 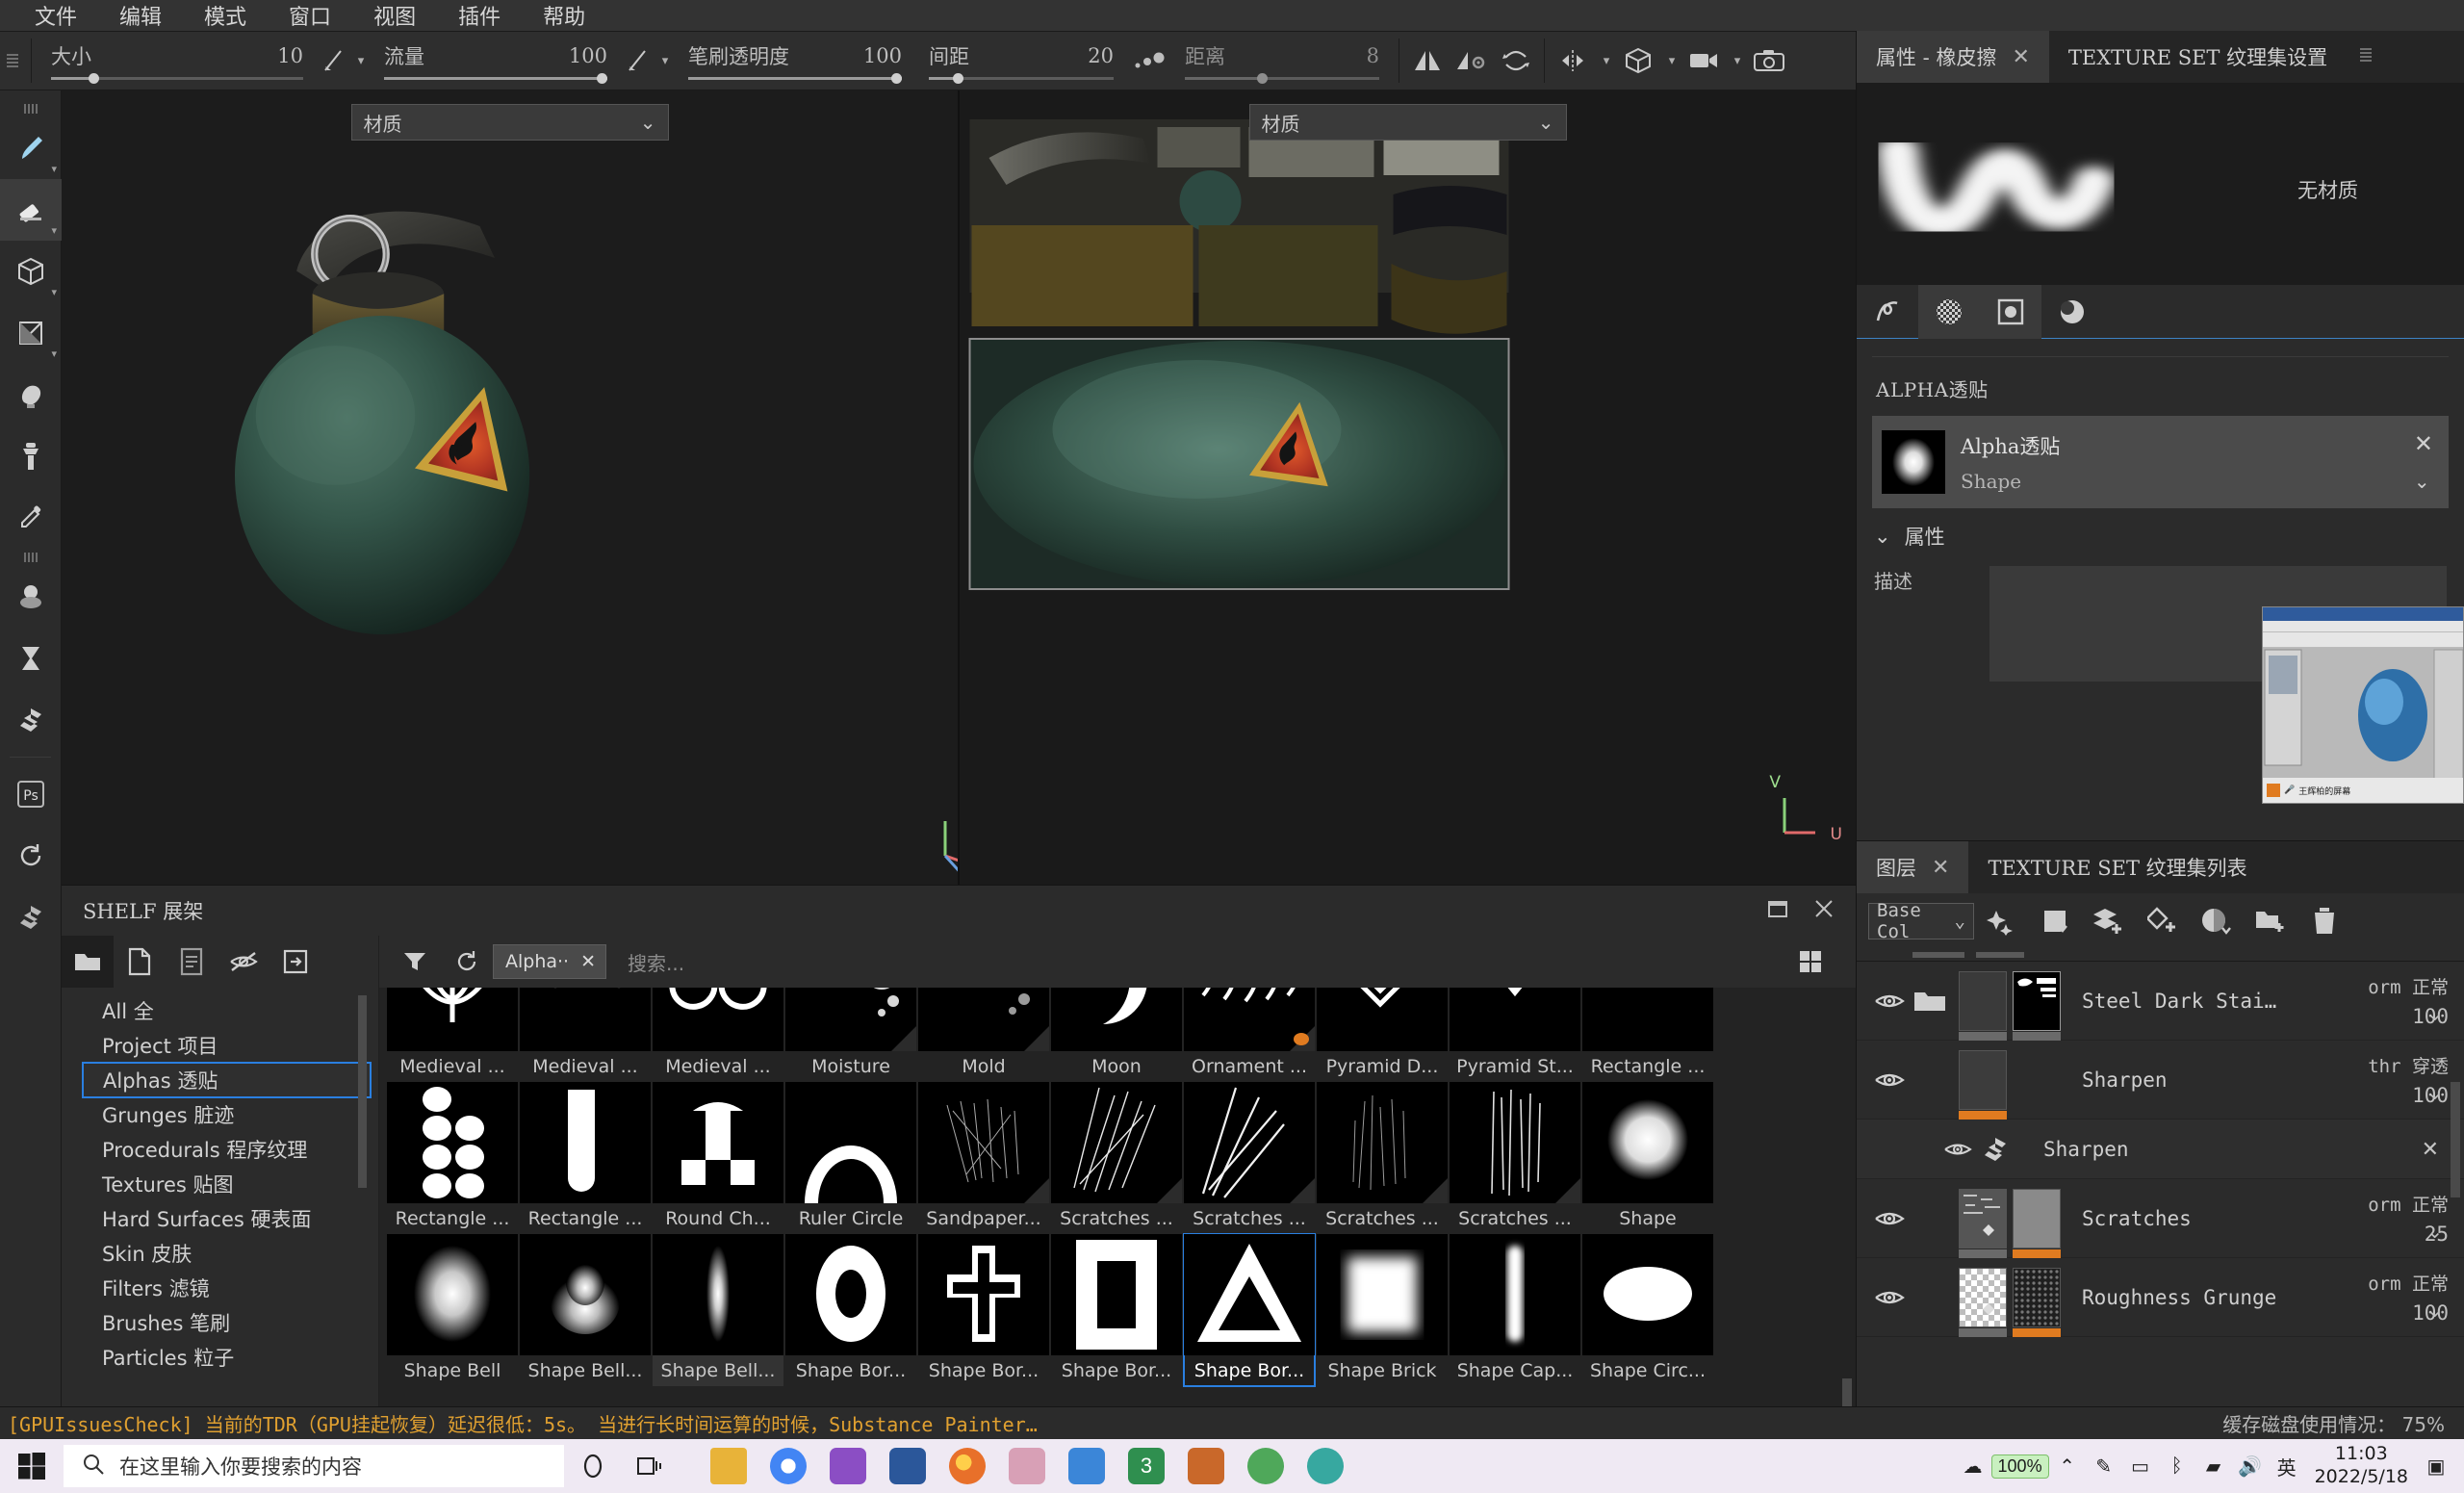 I want to click on mirror-settings-icon, so click(x=1472, y=61).